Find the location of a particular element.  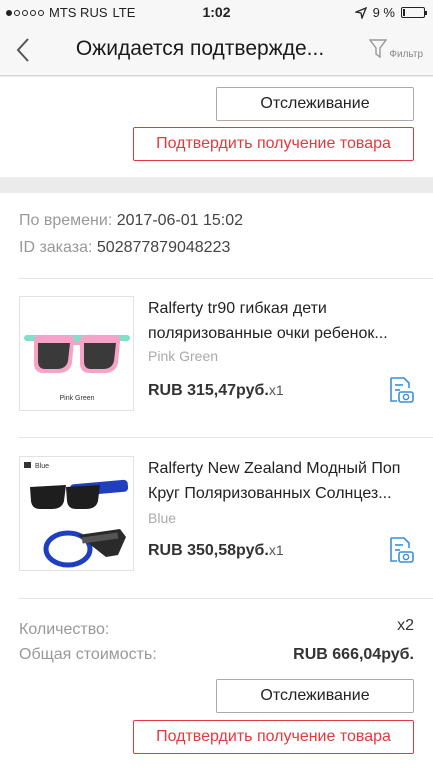

image-caption: Blue is located at coordinates (42, 466).